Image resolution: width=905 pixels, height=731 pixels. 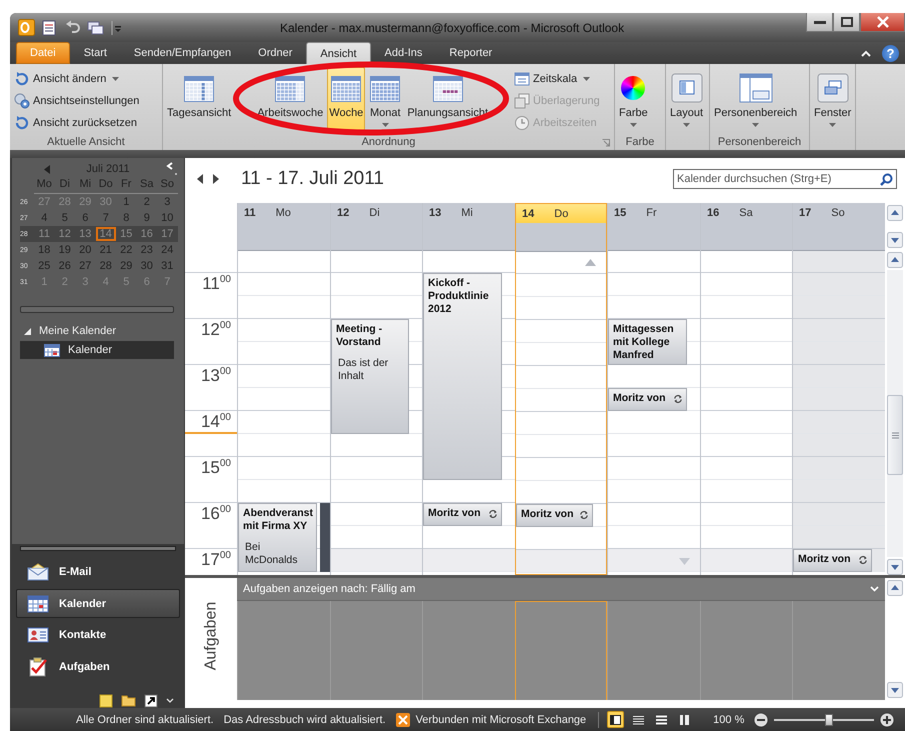 What do you see at coordinates (167, 202) in the screenshot?
I see `date-cell: 3` at bounding box center [167, 202].